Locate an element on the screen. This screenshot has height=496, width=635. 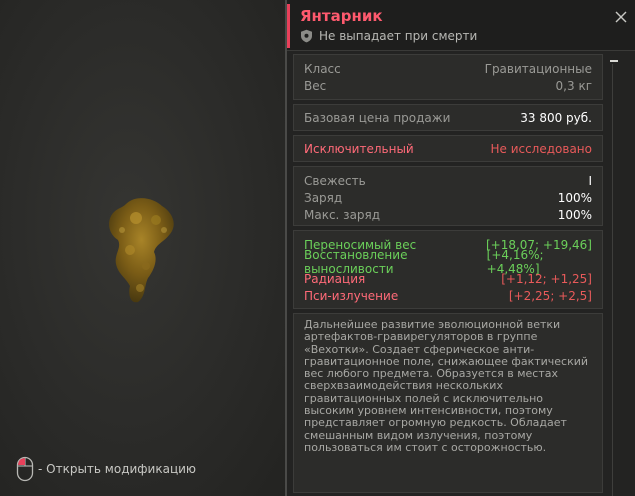
subtitle-label: Не выпадает при смерти is located at coordinates (398, 36).